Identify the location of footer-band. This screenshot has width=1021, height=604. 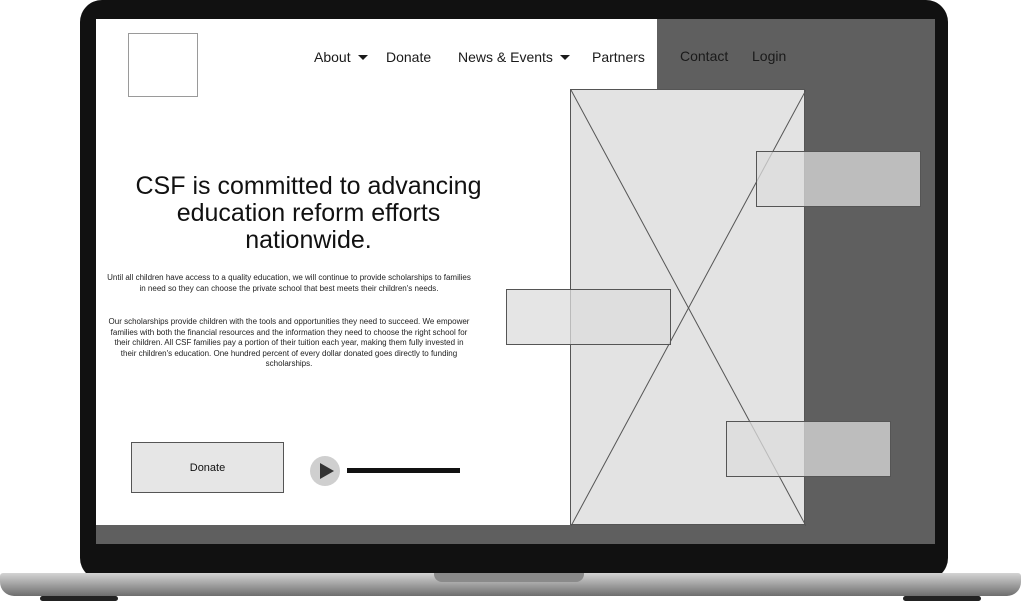
(515, 534).